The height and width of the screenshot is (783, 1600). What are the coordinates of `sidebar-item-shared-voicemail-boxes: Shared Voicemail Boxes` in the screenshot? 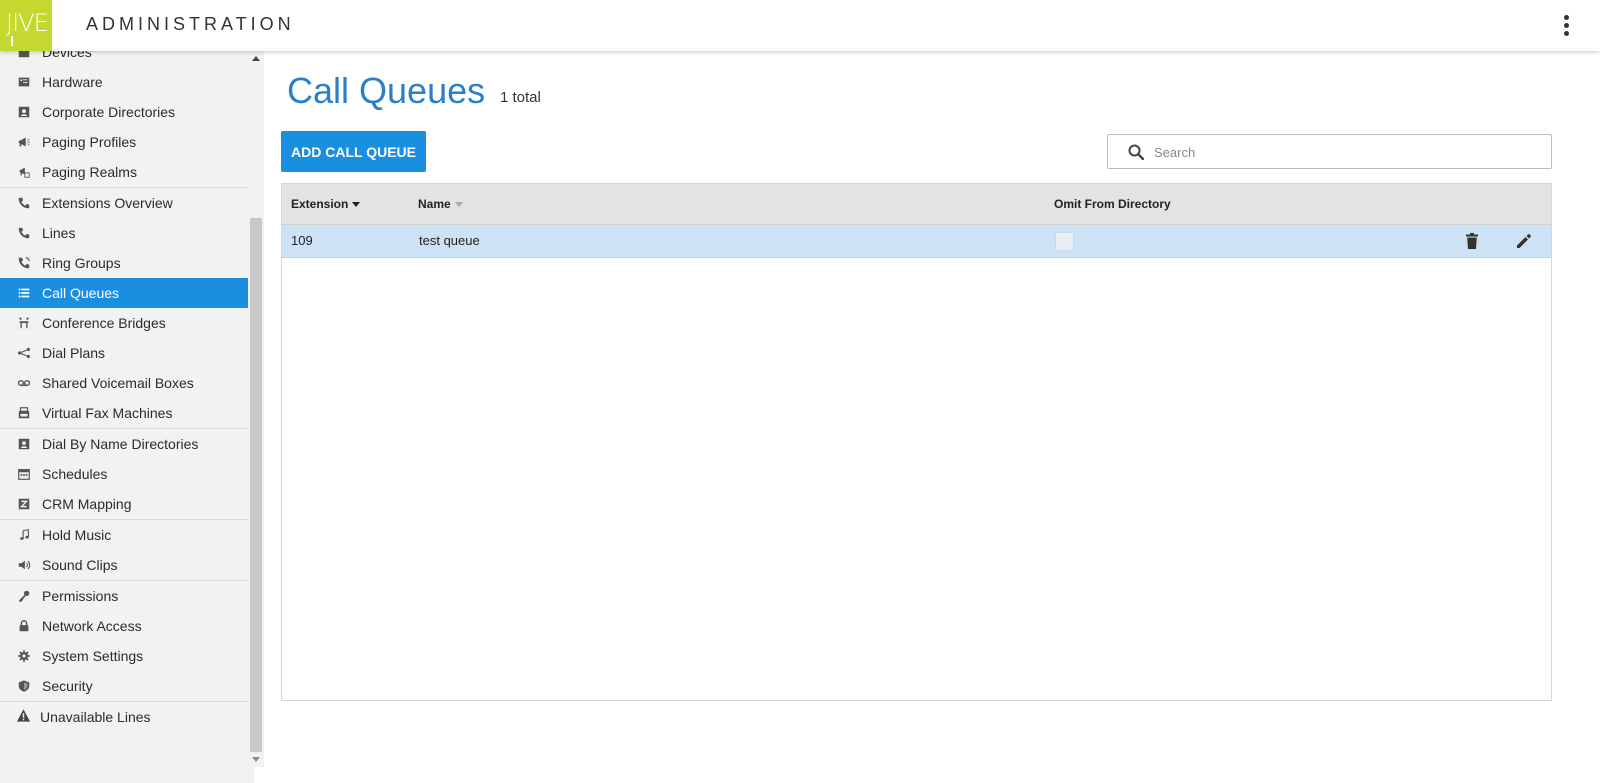 It's located at (127, 383).